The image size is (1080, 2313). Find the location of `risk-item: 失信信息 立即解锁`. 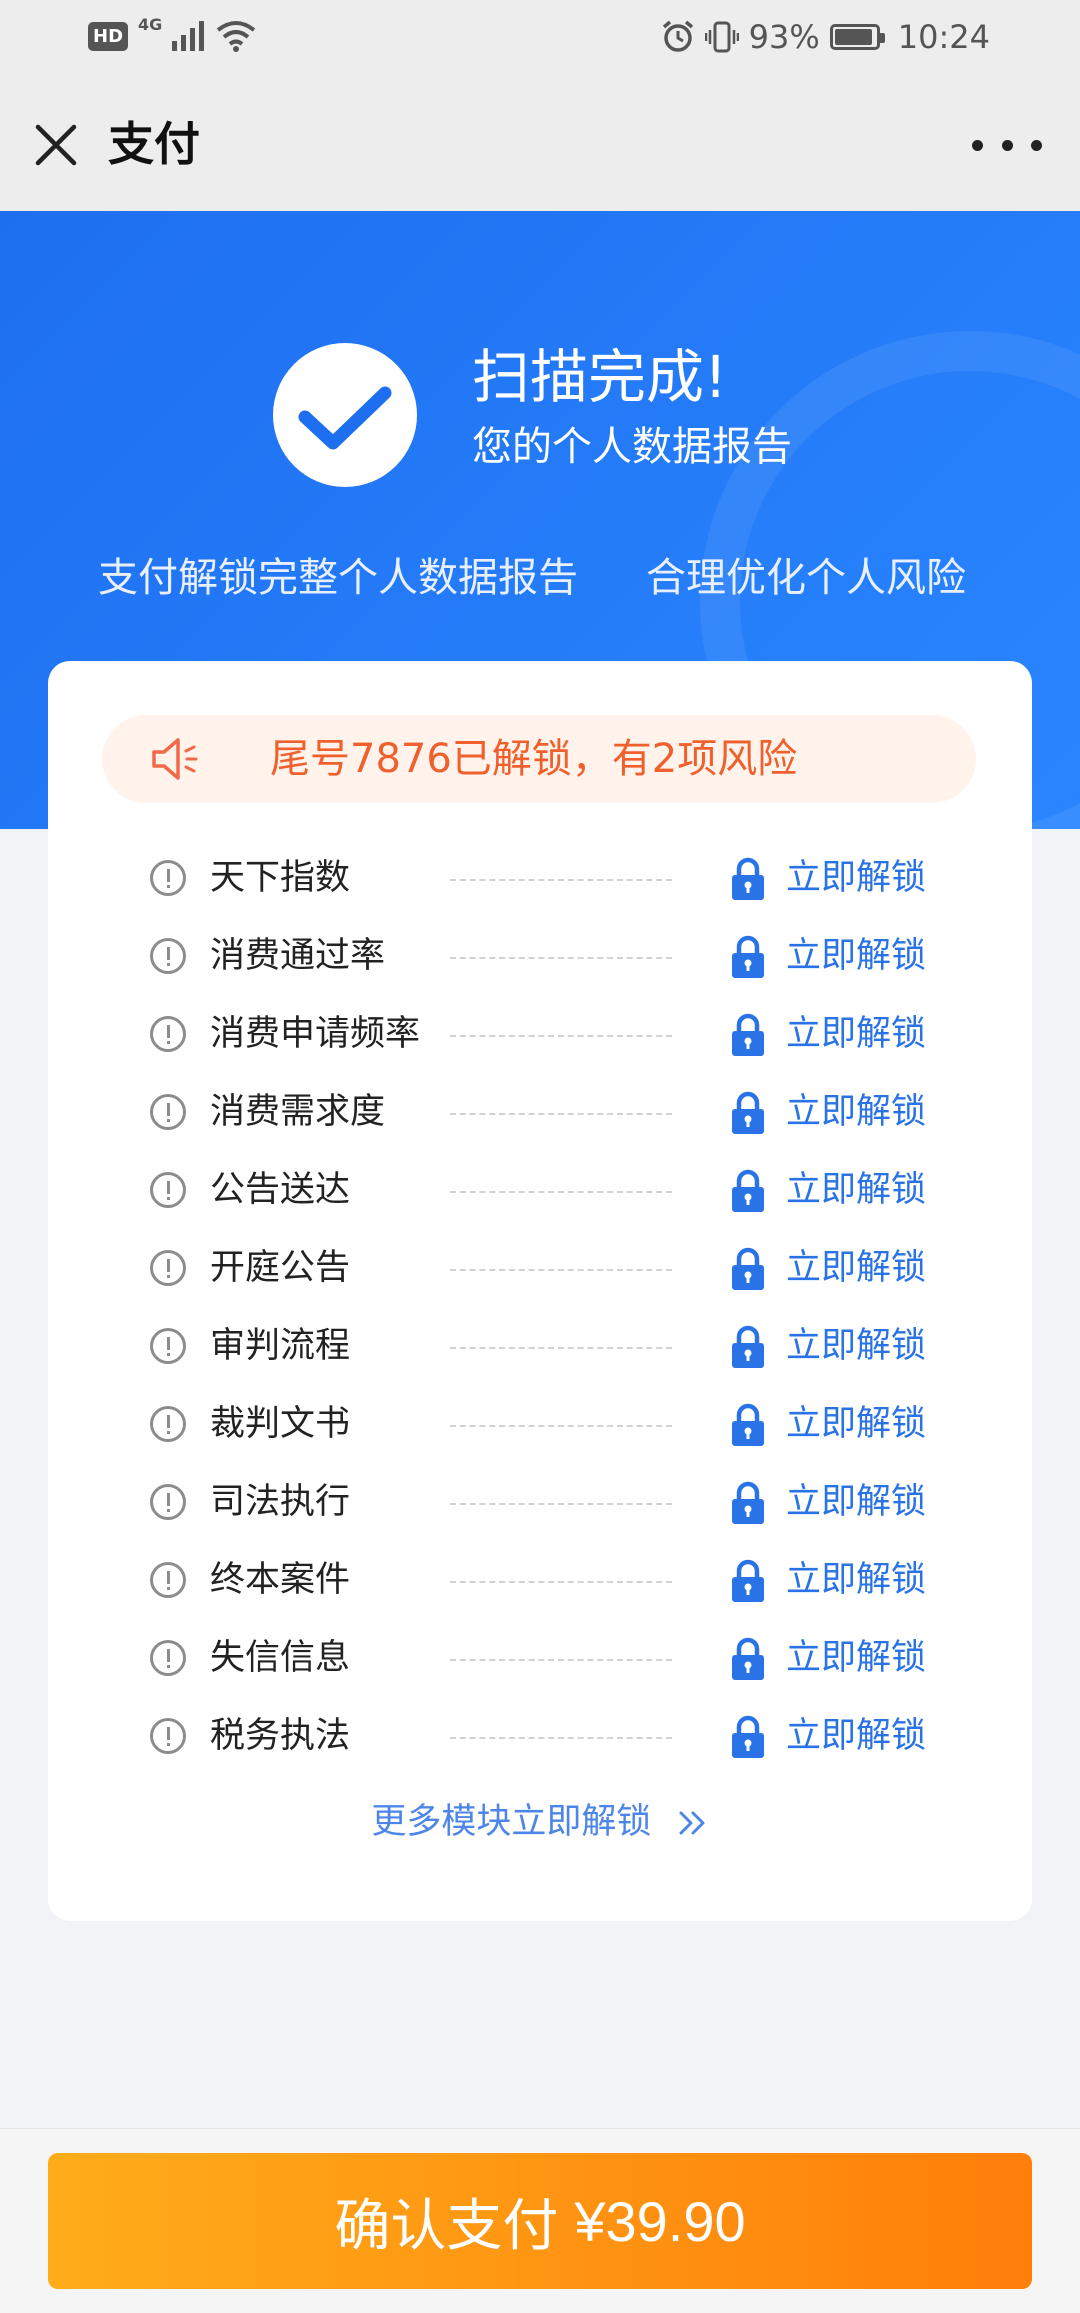

risk-item: 失信信息 立即解锁 is located at coordinates (540, 1660).